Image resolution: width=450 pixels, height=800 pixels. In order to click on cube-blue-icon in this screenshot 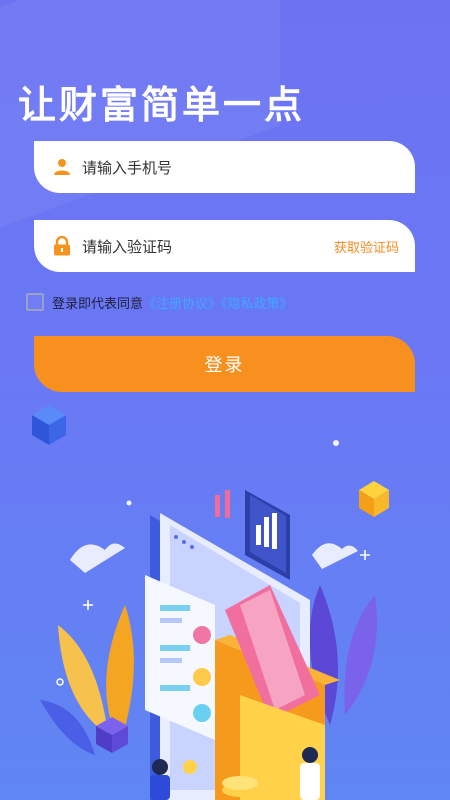, I will do `click(49, 425)`.